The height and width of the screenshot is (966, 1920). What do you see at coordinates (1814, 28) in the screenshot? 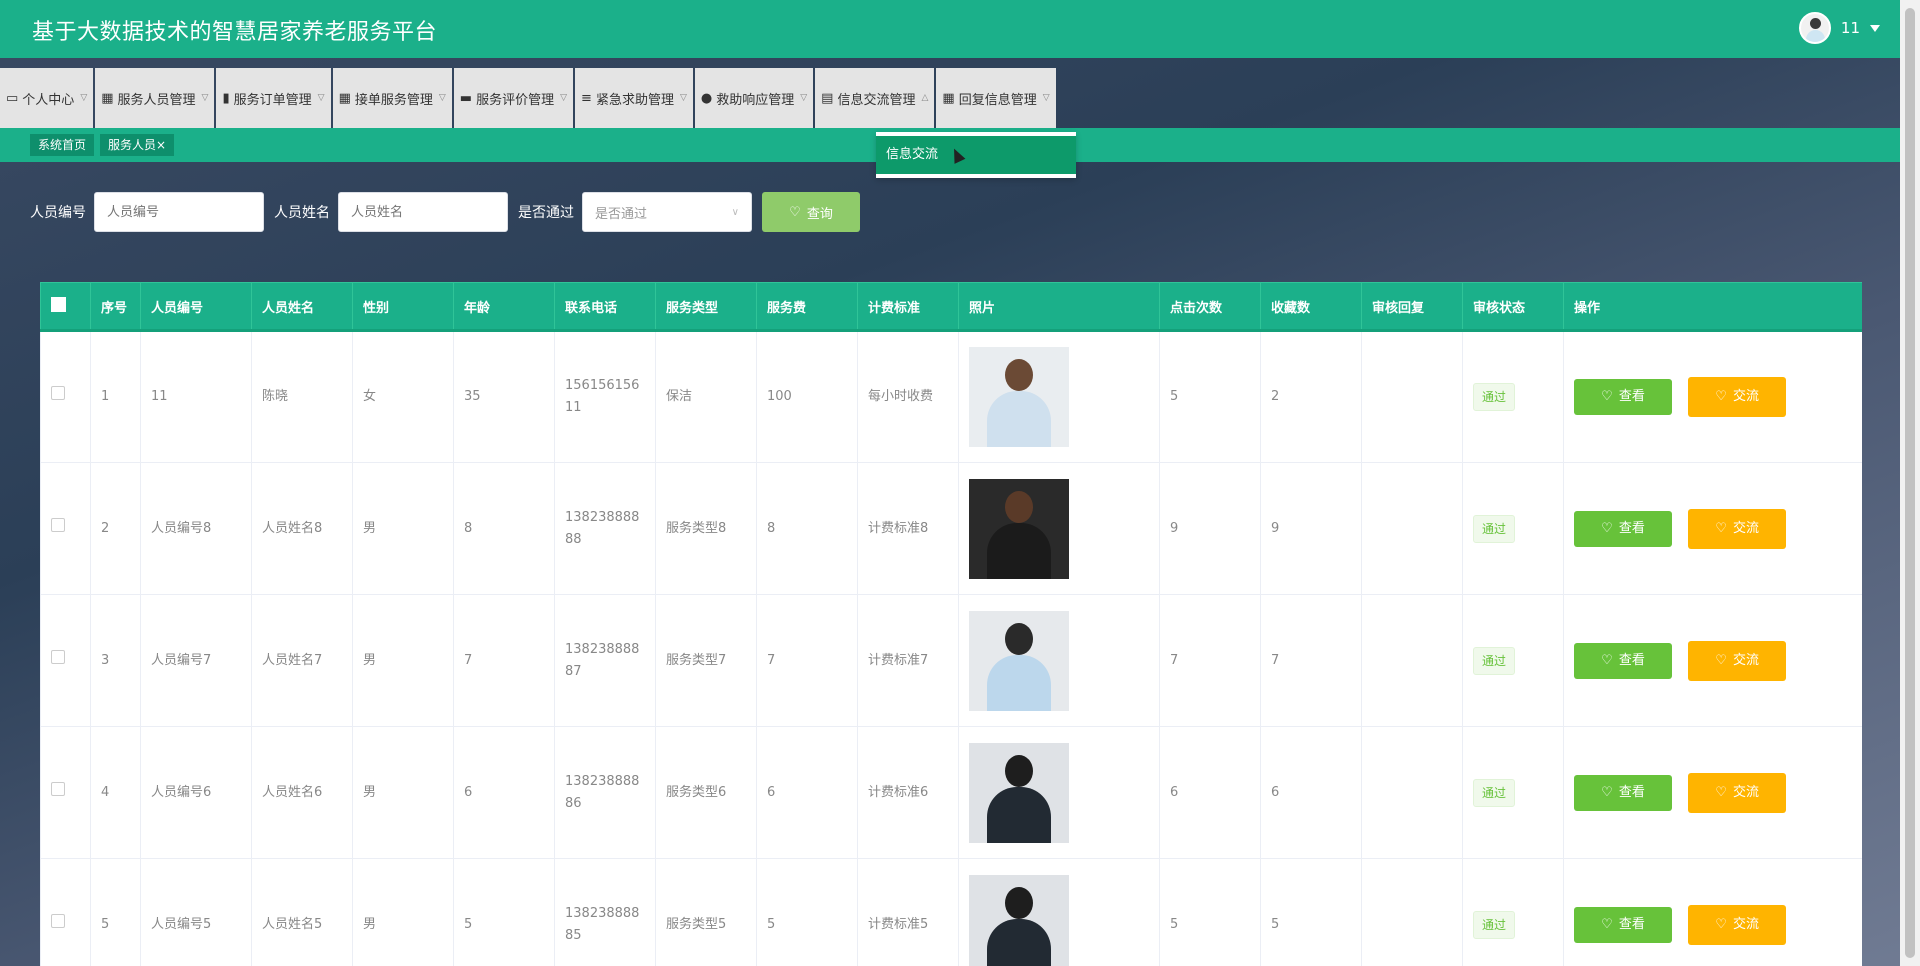
I see `avatar` at bounding box center [1814, 28].